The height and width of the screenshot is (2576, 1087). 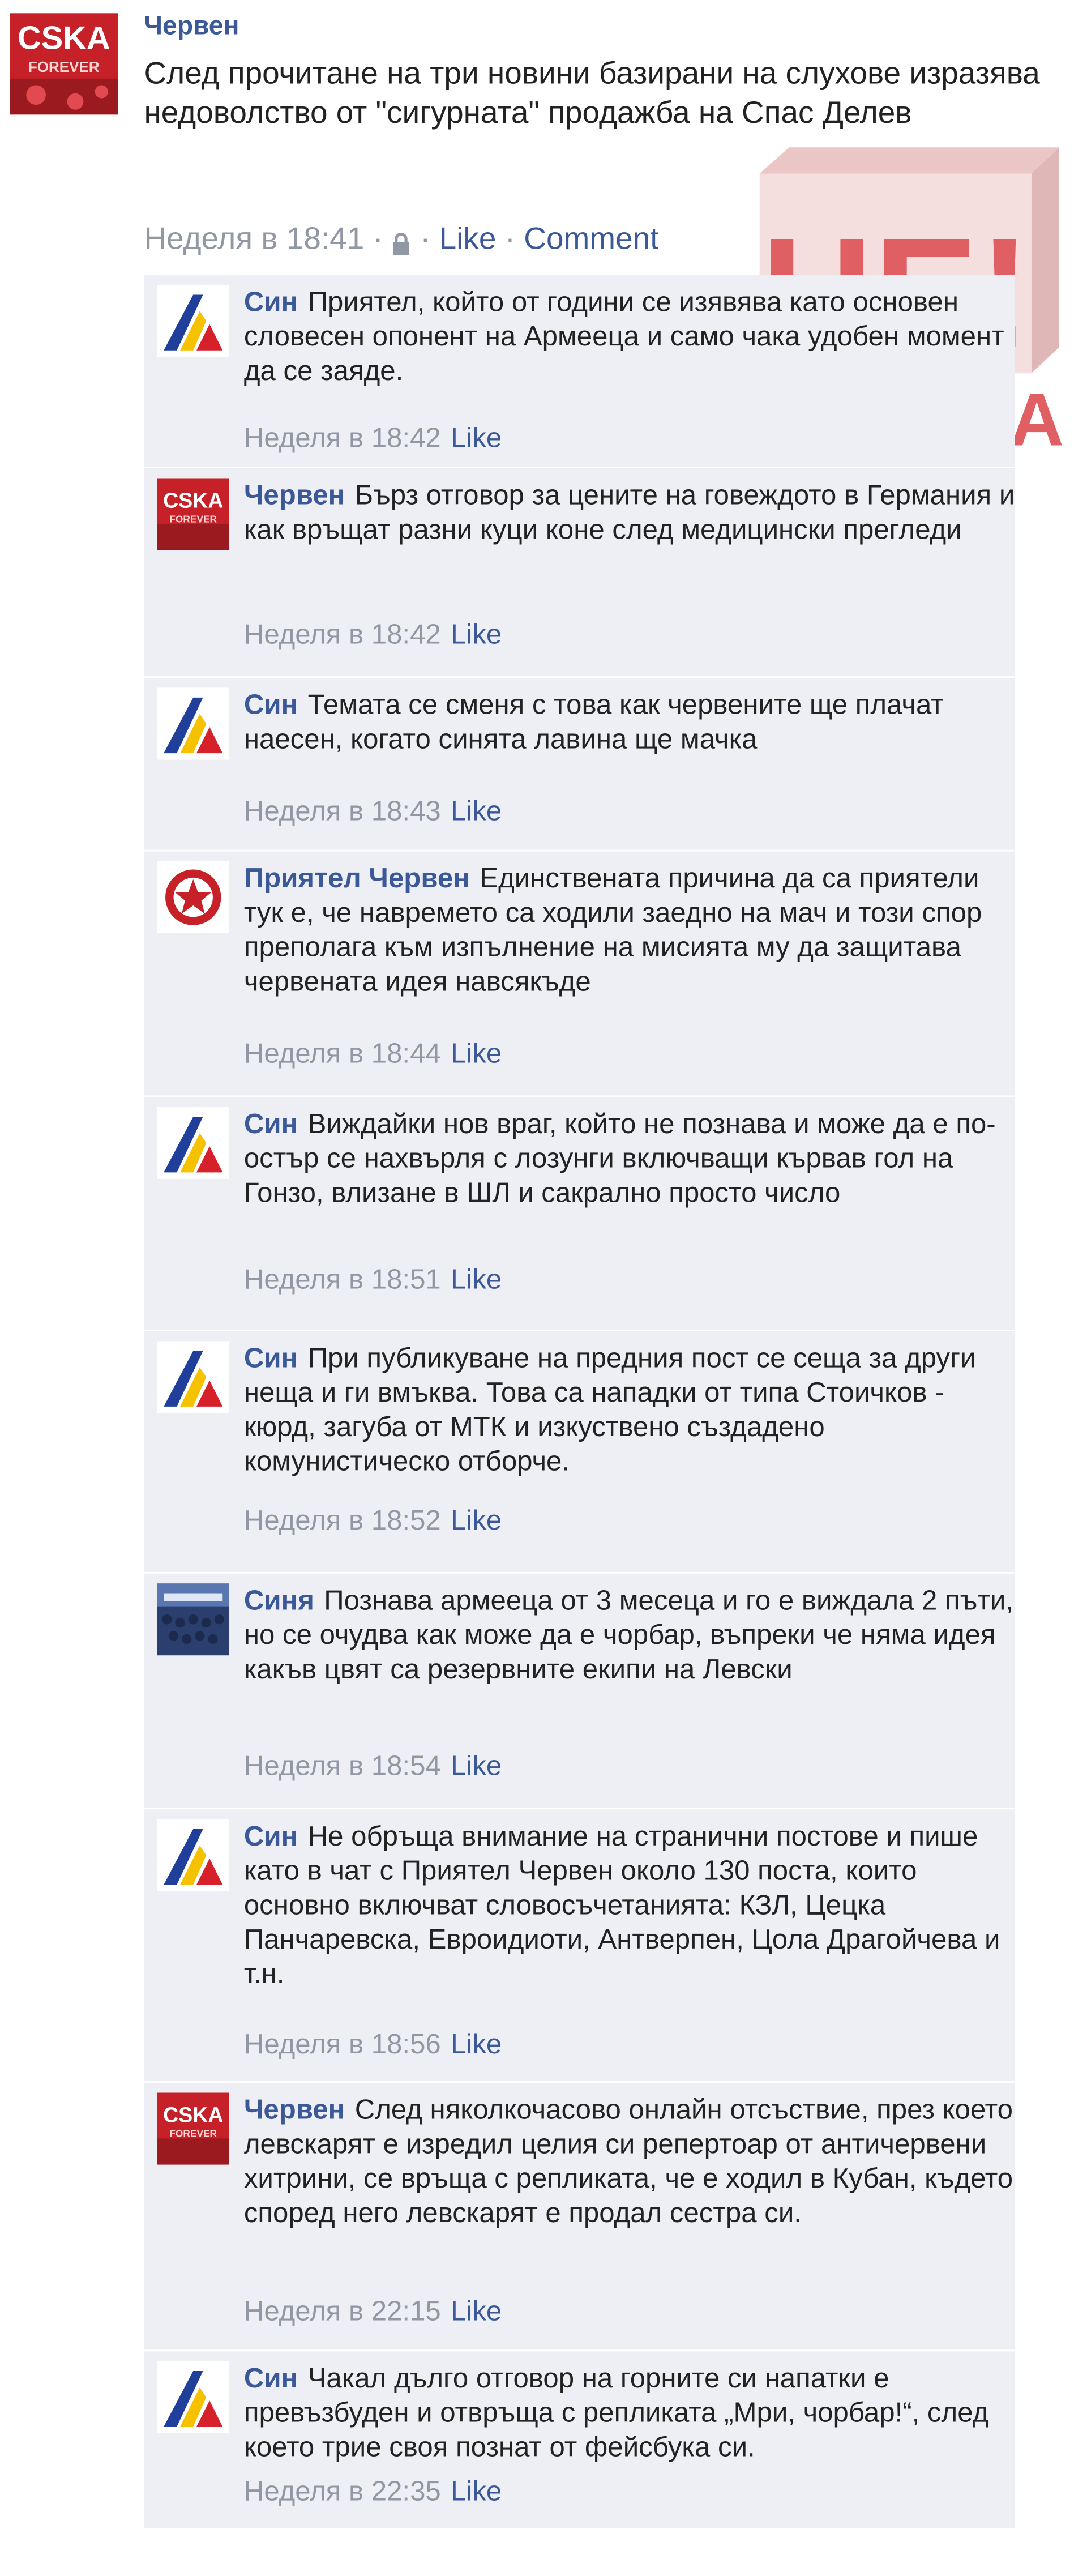 I want to click on comment-meta: Неделя в 22:35 Like, so click(x=373, y=2492).